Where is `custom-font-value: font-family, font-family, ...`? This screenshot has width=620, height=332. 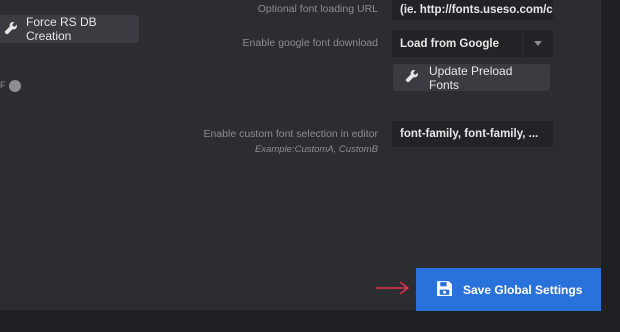
custom-font-value: font-family, font-family, ... is located at coordinates (469, 134).